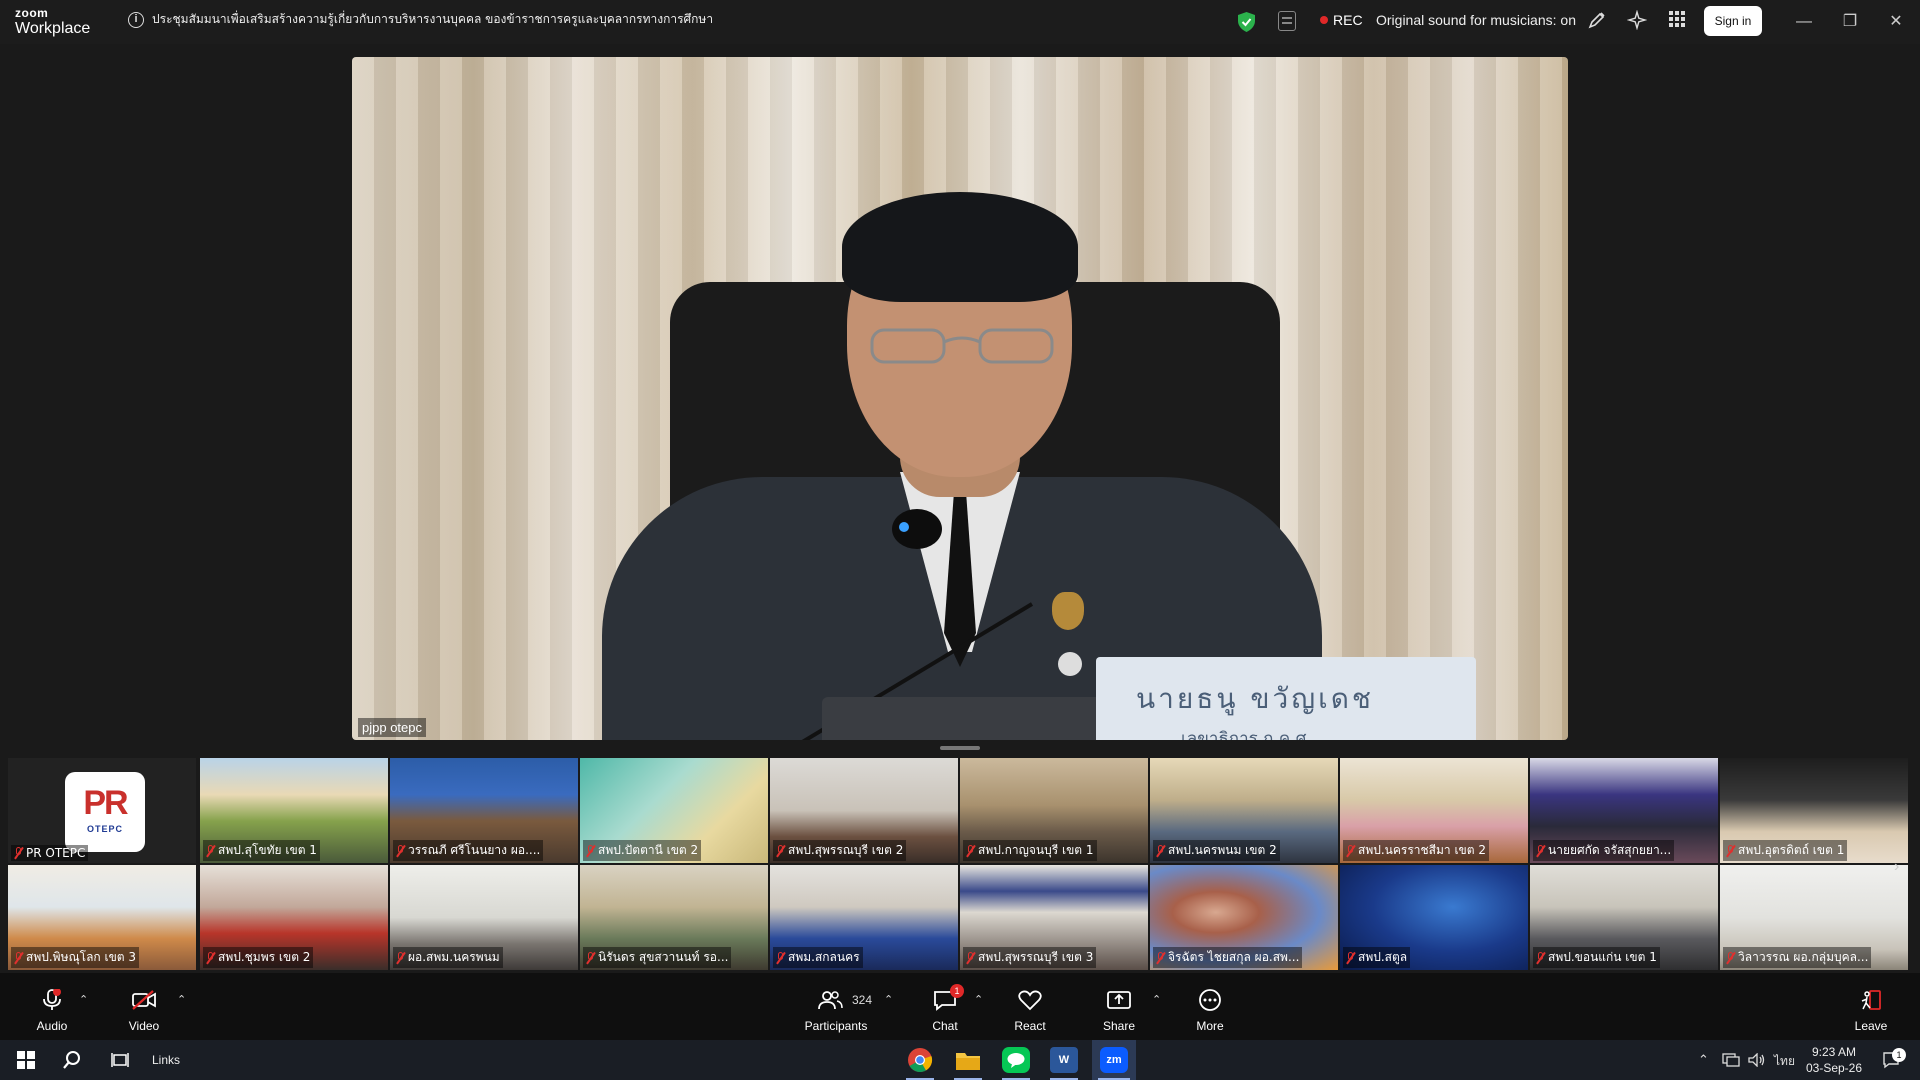 Image resolution: width=1920 pixels, height=1080 pixels. Describe the element at coordinates (1733, 21) in the screenshot. I see `sign-in-button: Sign in` at that location.